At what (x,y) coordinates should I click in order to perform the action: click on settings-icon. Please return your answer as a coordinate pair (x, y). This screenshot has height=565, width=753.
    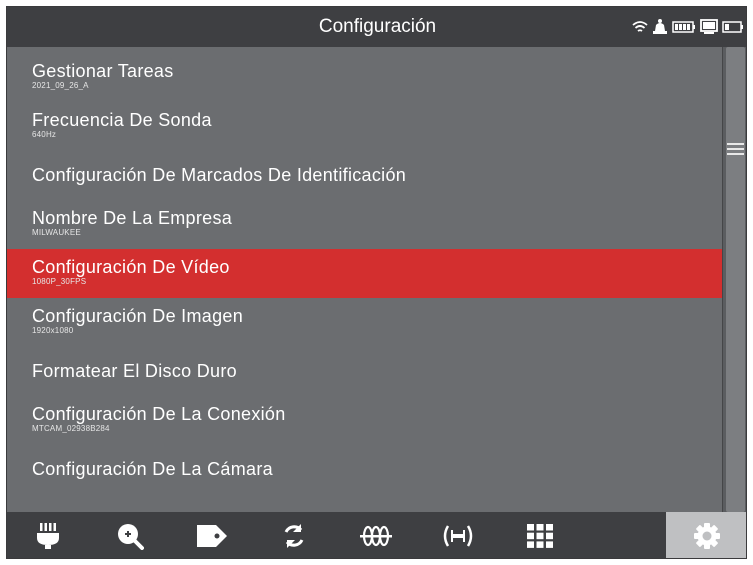
    Looking at the image, I should click on (707, 536).